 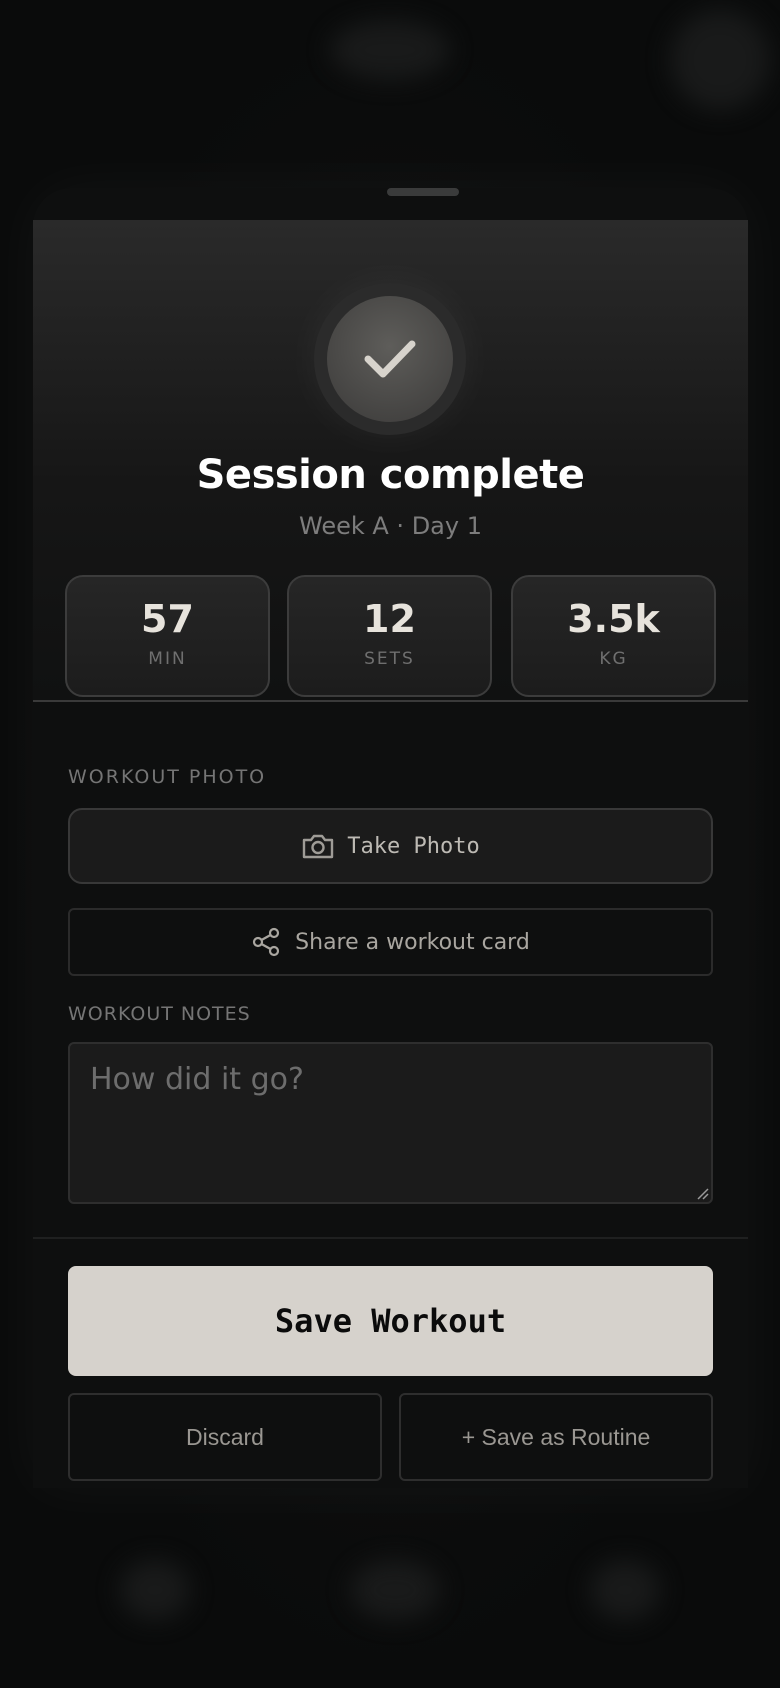 I want to click on camera-icon, so click(x=318, y=846).